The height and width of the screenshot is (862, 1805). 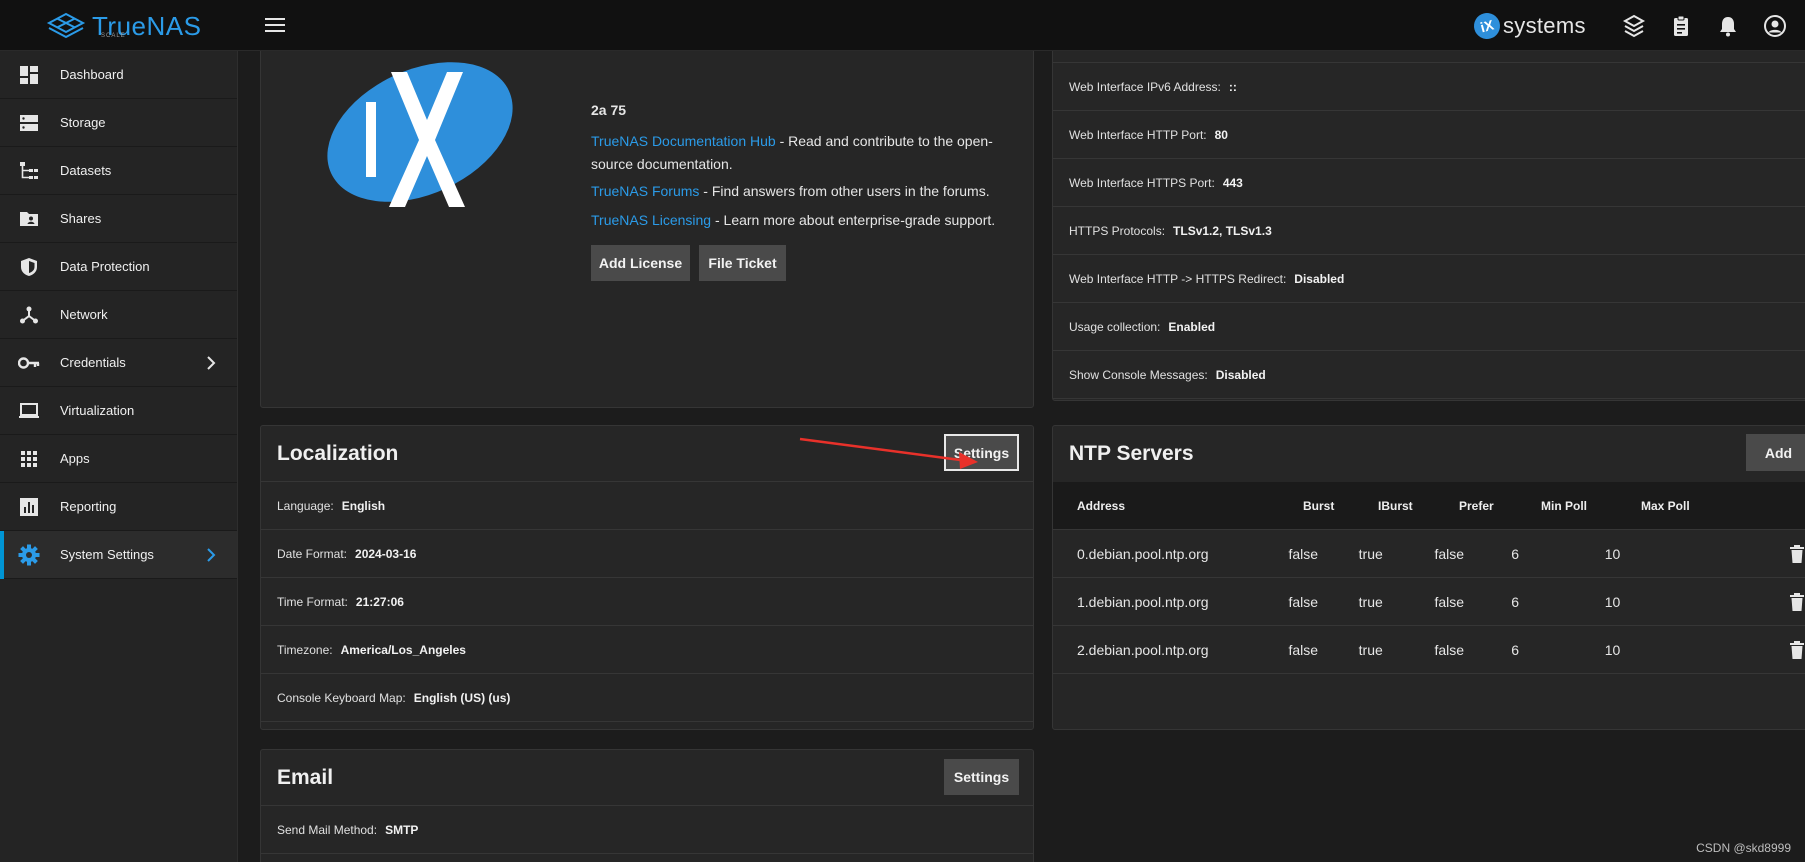 What do you see at coordinates (902, 25) in the screenshot?
I see `top-bar: TrueNAS SCALE iX systems` at bounding box center [902, 25].